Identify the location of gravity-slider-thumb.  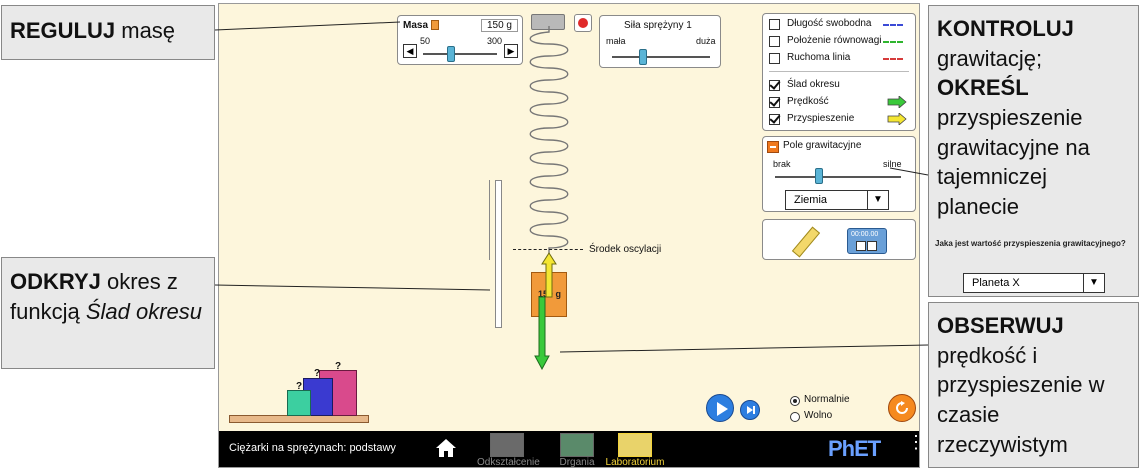
(819, 176).